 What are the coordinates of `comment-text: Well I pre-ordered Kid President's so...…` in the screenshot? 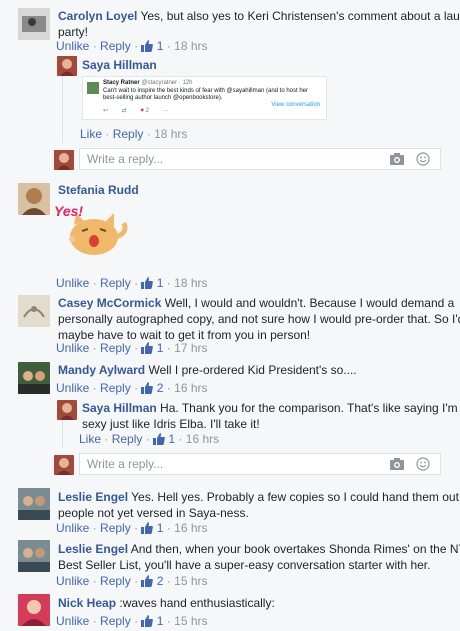 It's located at (252, 370).